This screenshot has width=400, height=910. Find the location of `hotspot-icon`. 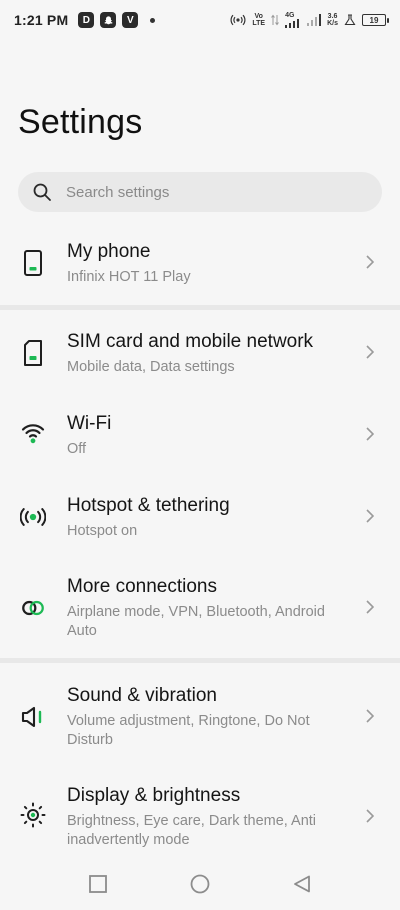

hotspot-icon is located at coordinates (33, 517).